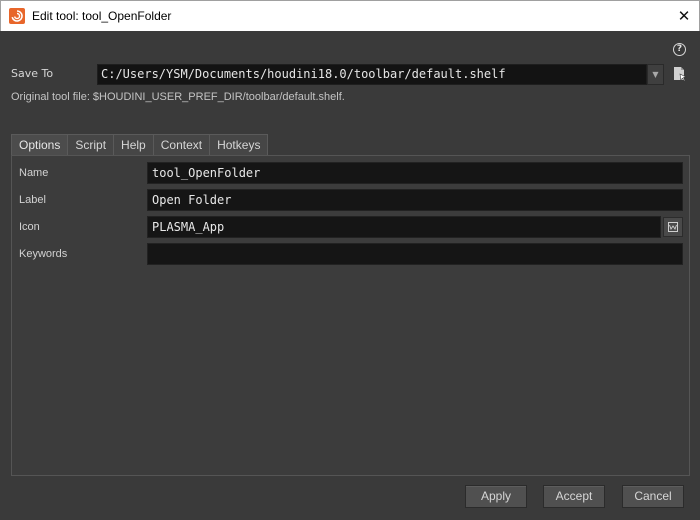  Describe the element at coordinates (404, 227) in the screenshot. I see `icon-field: PLASMA_App` at that location.